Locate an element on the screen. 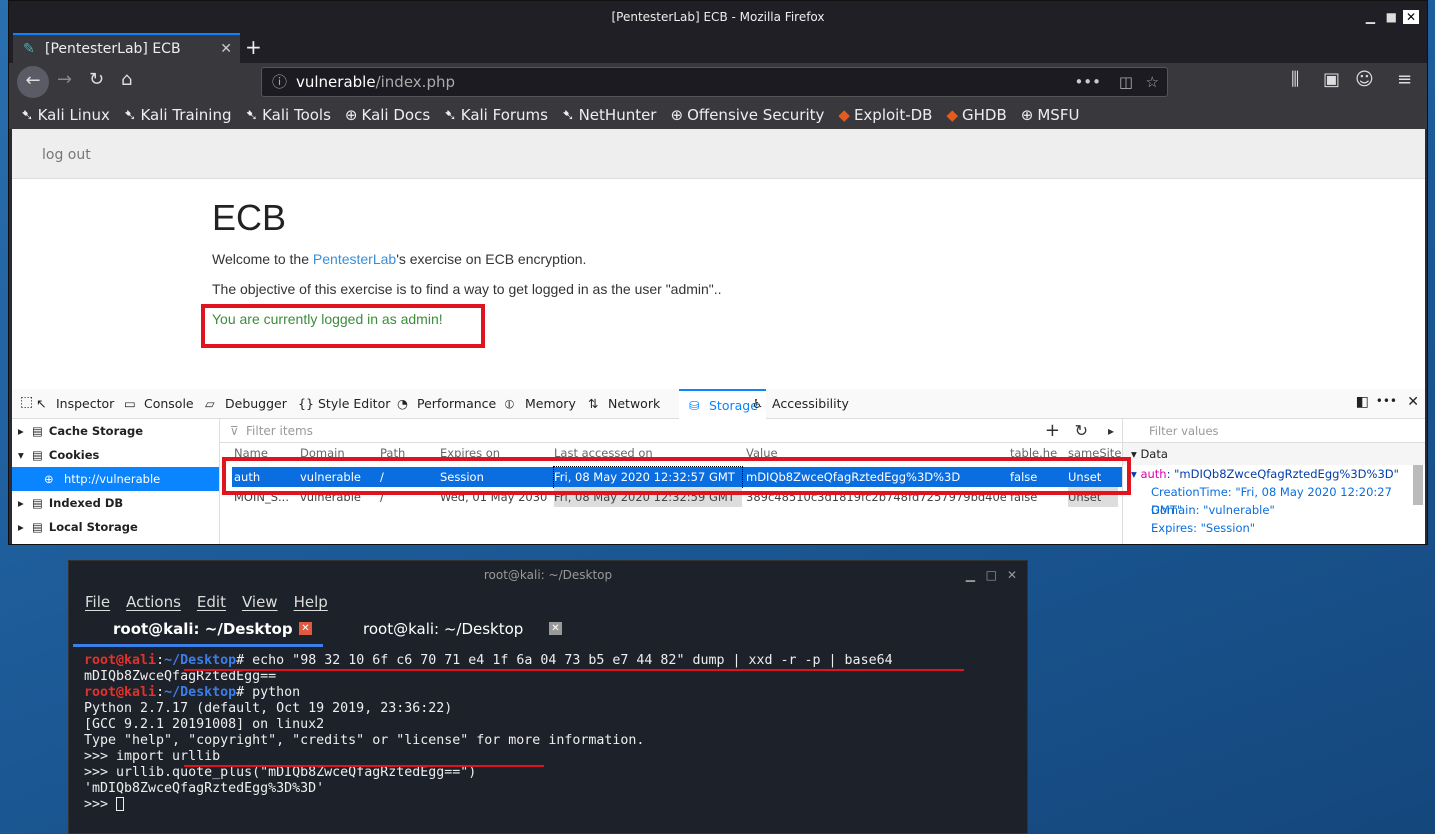 The image size is (1435, 834). window-title: [PentesterLab] ECB - Mozilla Firefox is located at coordinates (718, 17).